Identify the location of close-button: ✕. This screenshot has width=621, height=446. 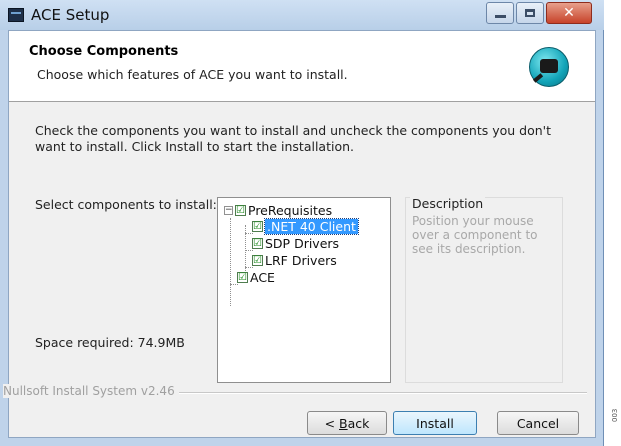
(569, 13).